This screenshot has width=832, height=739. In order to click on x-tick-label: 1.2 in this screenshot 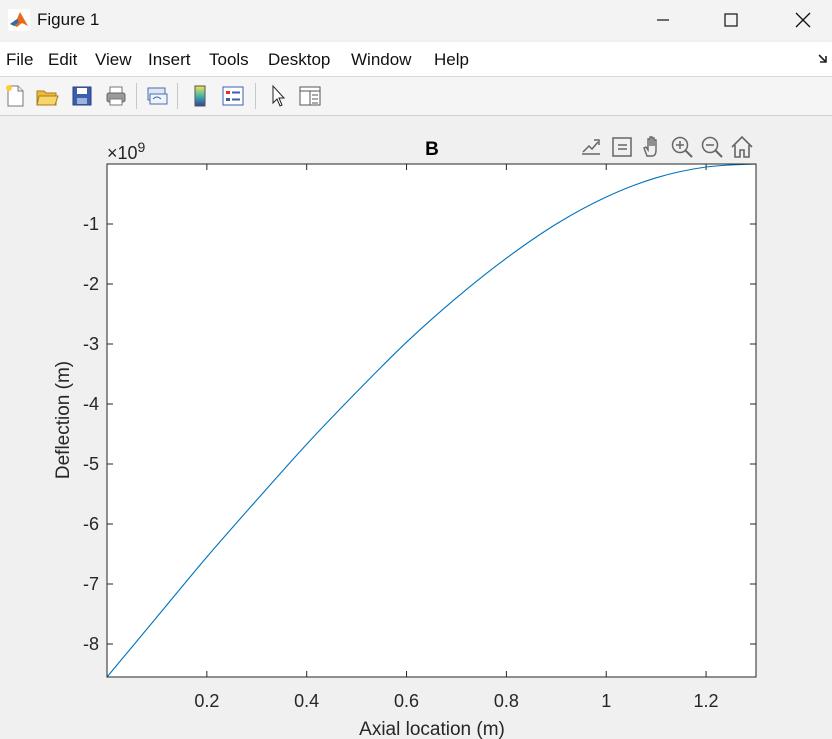, I will do `click(706, 701)`.